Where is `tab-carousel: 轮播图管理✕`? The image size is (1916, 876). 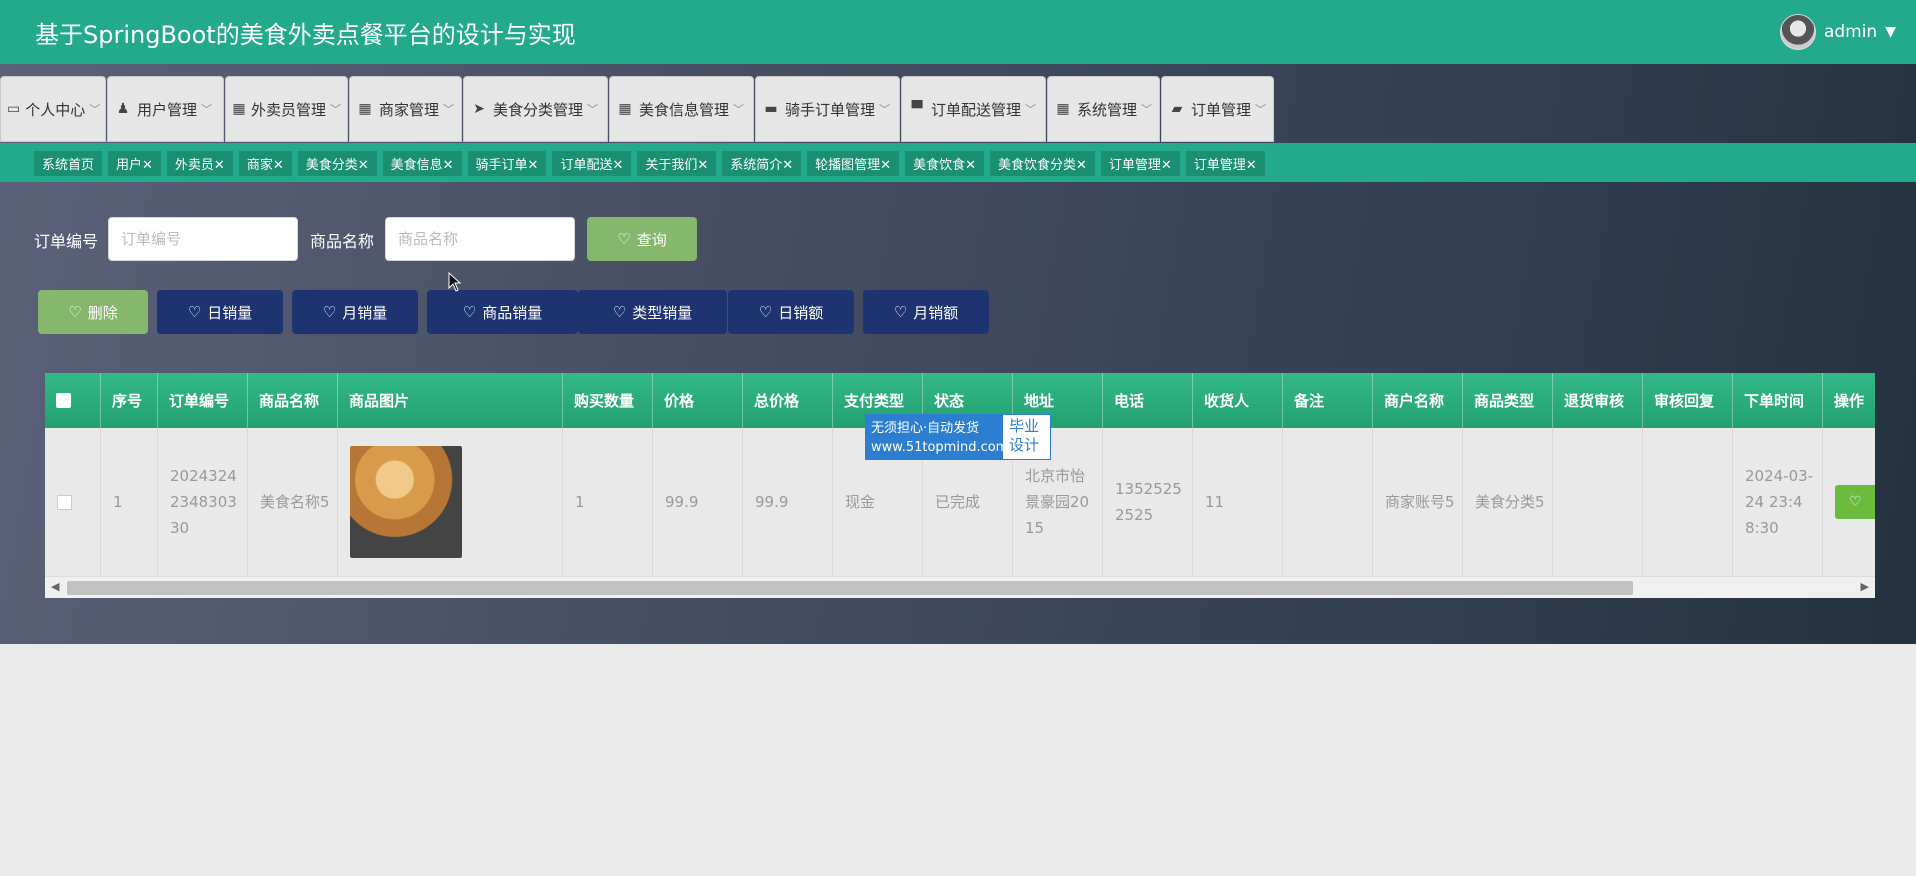
tab-carousel: 轮播图管理✕ is located at coordinates (853, 163).